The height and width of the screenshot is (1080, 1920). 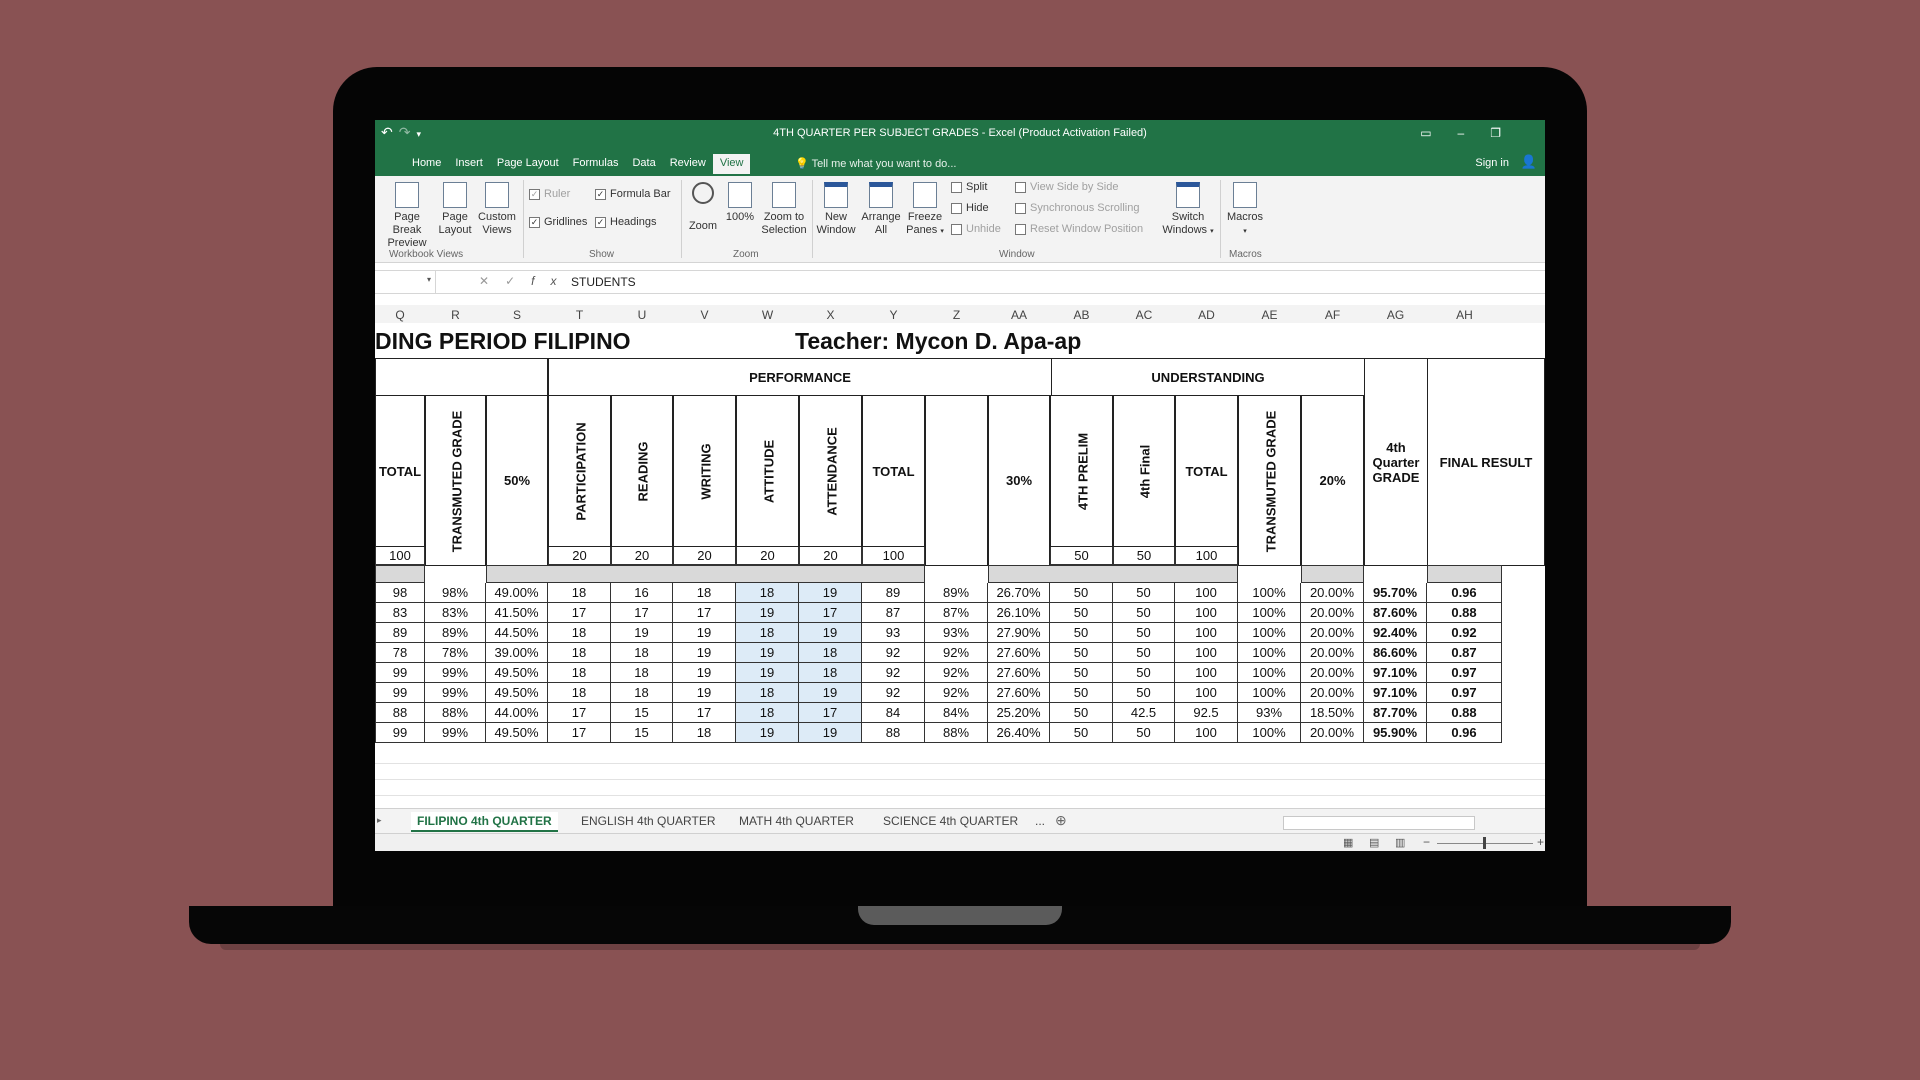 What do you see at coordinates (642, 315) in the screenshot?
I see `column-header: U` at bounding box center [642, 315].